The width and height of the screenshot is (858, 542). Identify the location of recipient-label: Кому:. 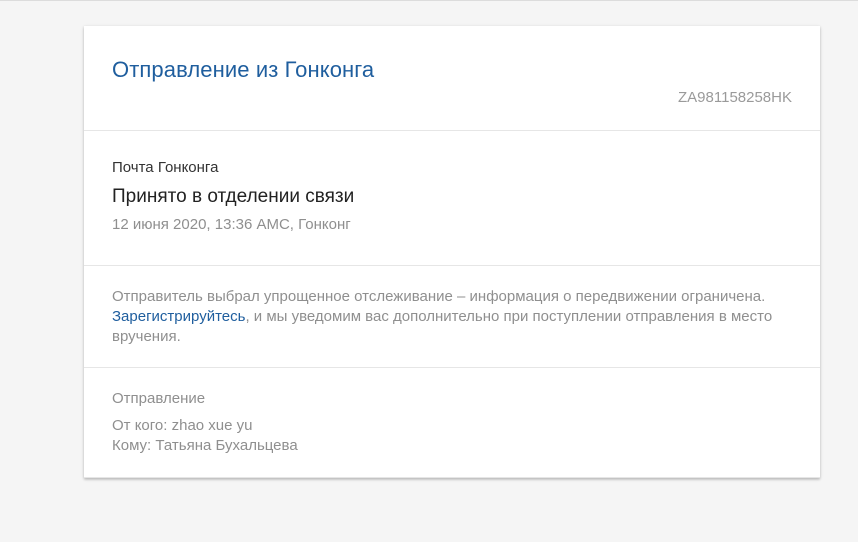
(134, 445).